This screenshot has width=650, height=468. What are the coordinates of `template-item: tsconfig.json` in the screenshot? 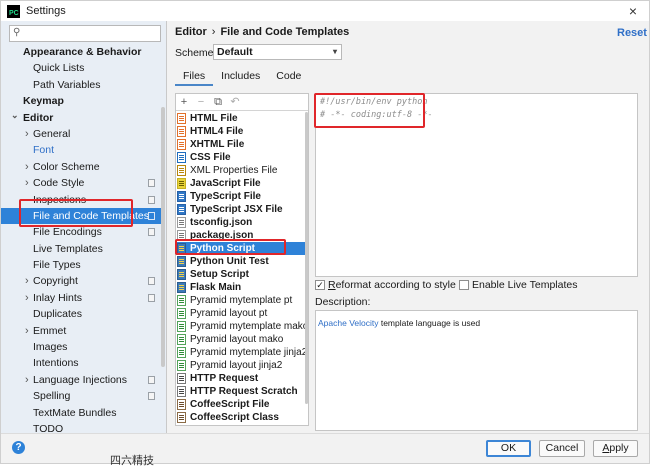 It's located at (242, 222).